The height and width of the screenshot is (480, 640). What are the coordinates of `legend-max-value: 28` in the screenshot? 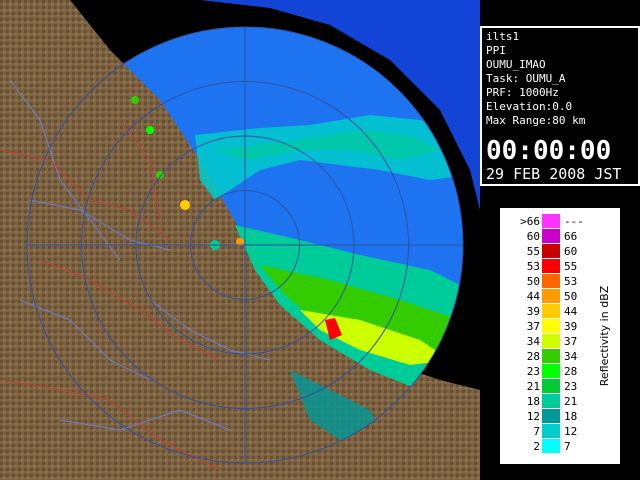 It's located at (571, 371).